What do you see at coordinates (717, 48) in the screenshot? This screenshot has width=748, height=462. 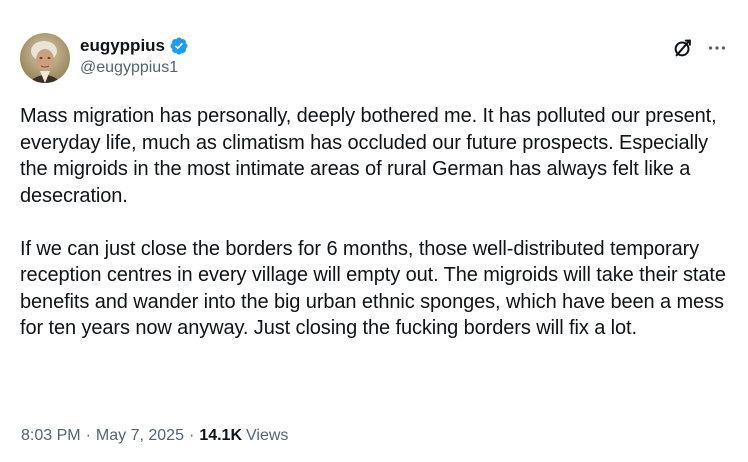 I see `more-options-icon` at bounding box center [717, 48].